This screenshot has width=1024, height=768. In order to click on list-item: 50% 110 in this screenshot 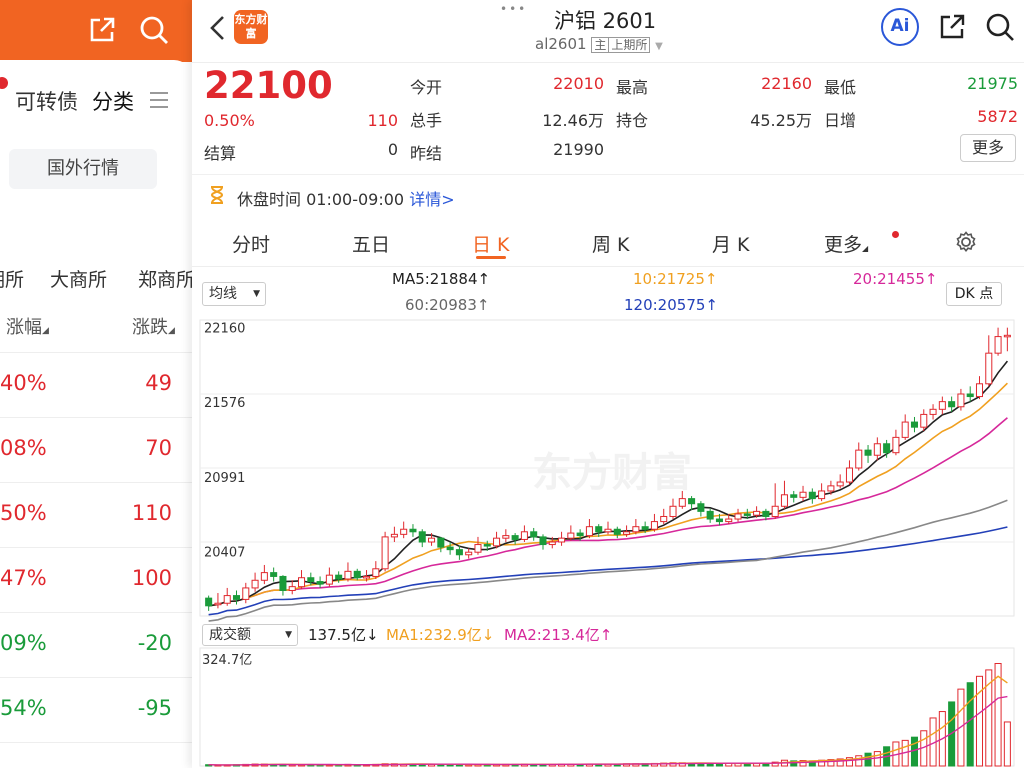, I will do `click(96, 515)`.